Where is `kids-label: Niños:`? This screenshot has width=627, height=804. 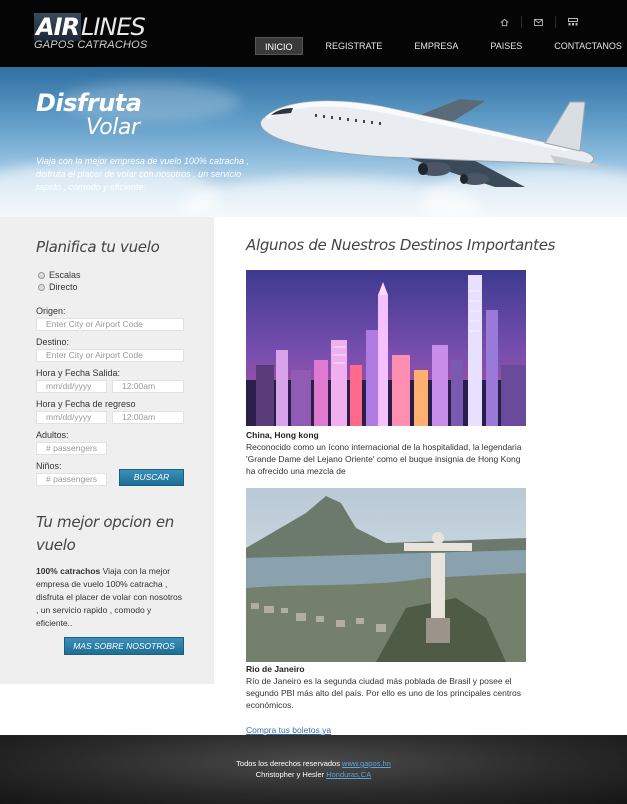 kids-label: Niños: is located at coordinates (49, 466).